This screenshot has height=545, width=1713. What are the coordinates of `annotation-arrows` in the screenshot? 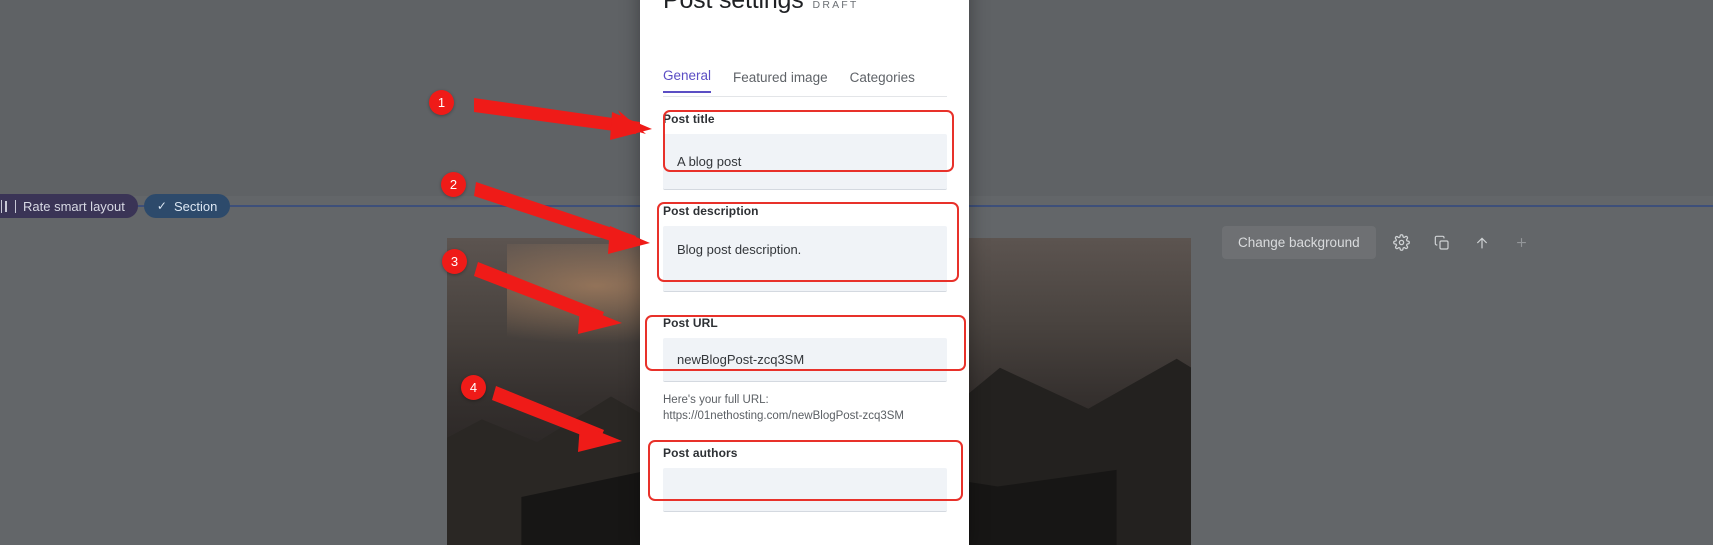 It's located at (563, 275).